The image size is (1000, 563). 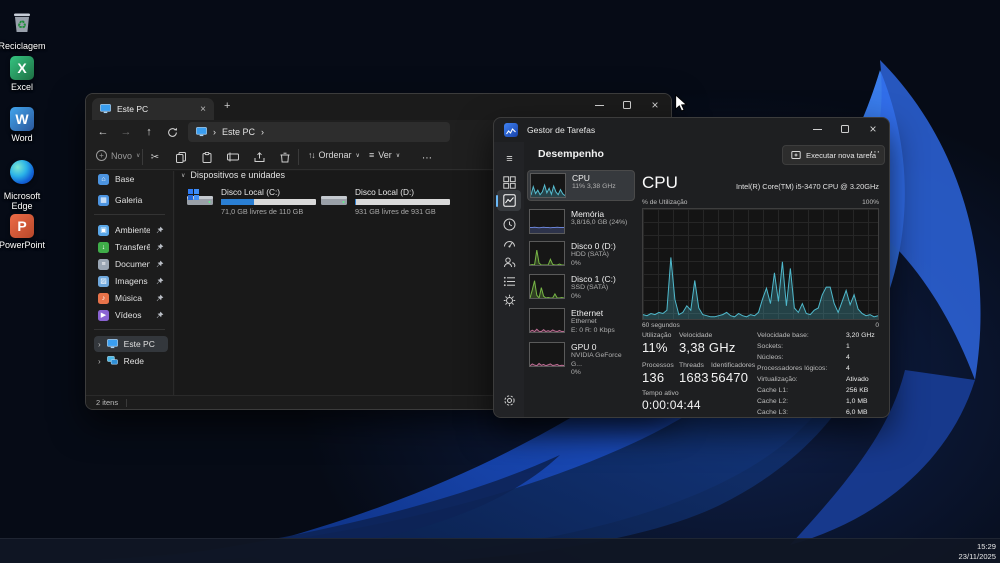 I want to click on recycle-bin-icon: ♻, so click(x=22, y=22).